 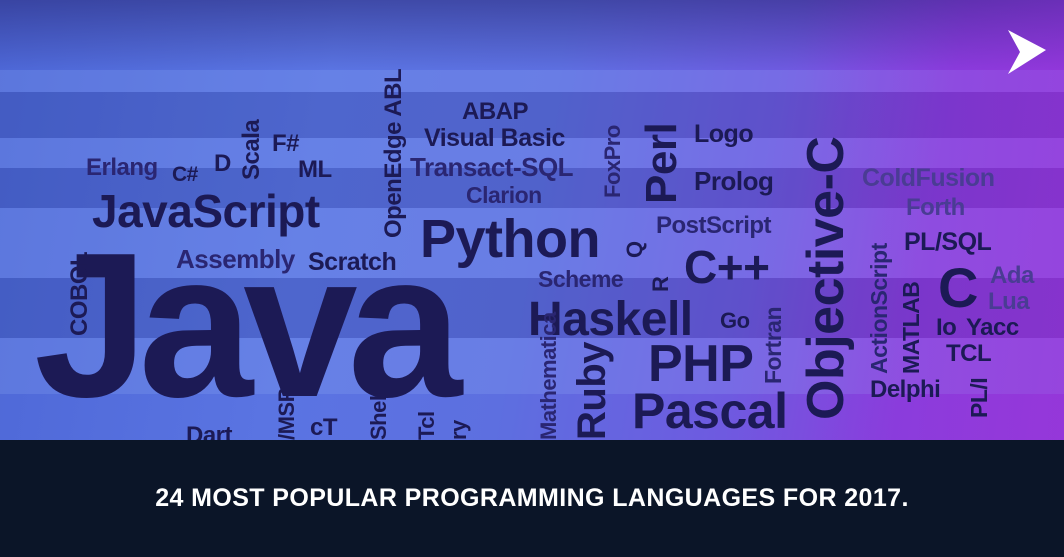 What do you see at coordinates (378, 414) in the screenshot?
I see `word-shell: Shell` at bounding box center [378, 414].